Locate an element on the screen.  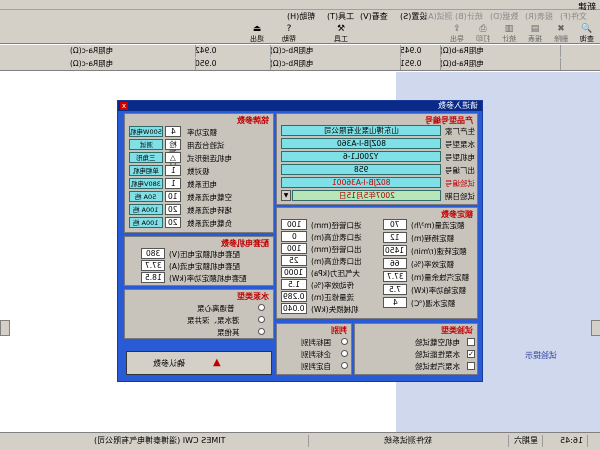
rated-param-value: 12 is located at coordinates (395, 237).